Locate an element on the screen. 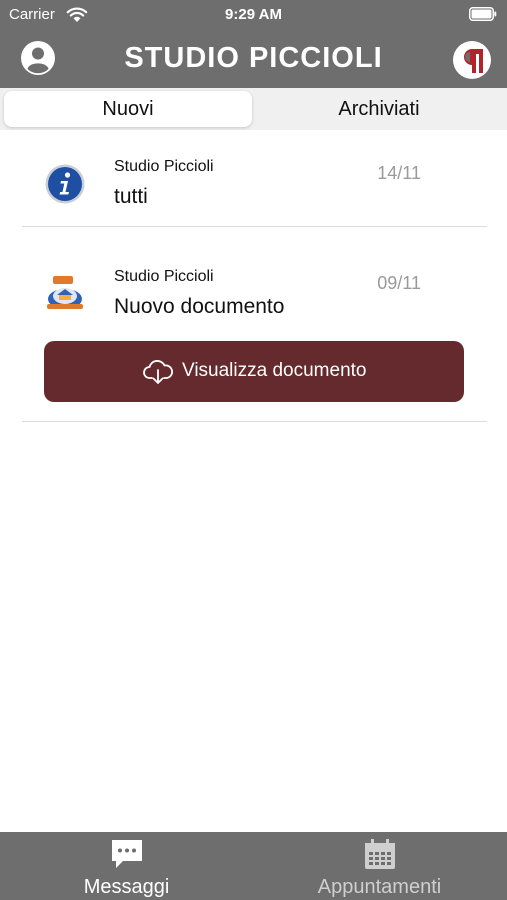 The width and height of the screenshot is (507, 900). tabbar-item-messaggi: Messaggi is located at coordinates (126, 866).